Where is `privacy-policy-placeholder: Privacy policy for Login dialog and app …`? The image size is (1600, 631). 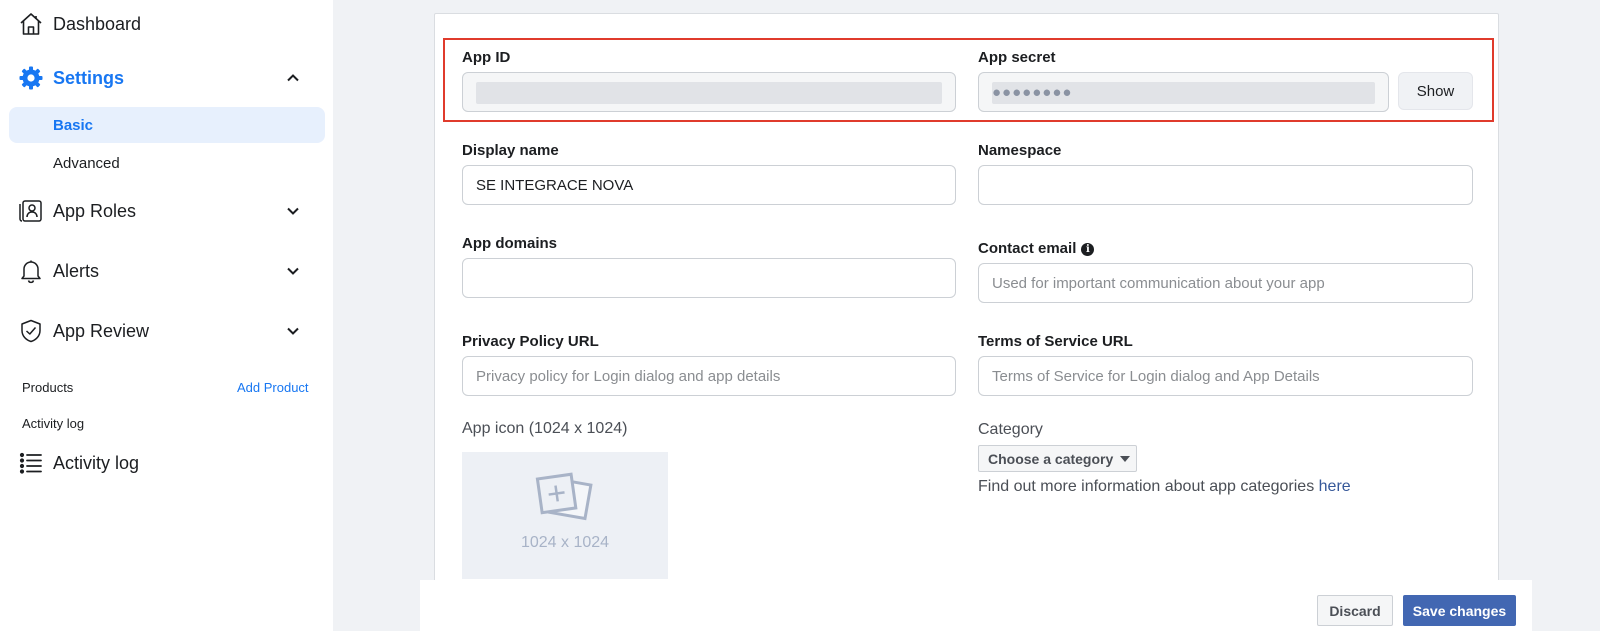 privacy-policy-placeholder: Privacy policy for Login dialog and app … is located at coordinates (628, 376).